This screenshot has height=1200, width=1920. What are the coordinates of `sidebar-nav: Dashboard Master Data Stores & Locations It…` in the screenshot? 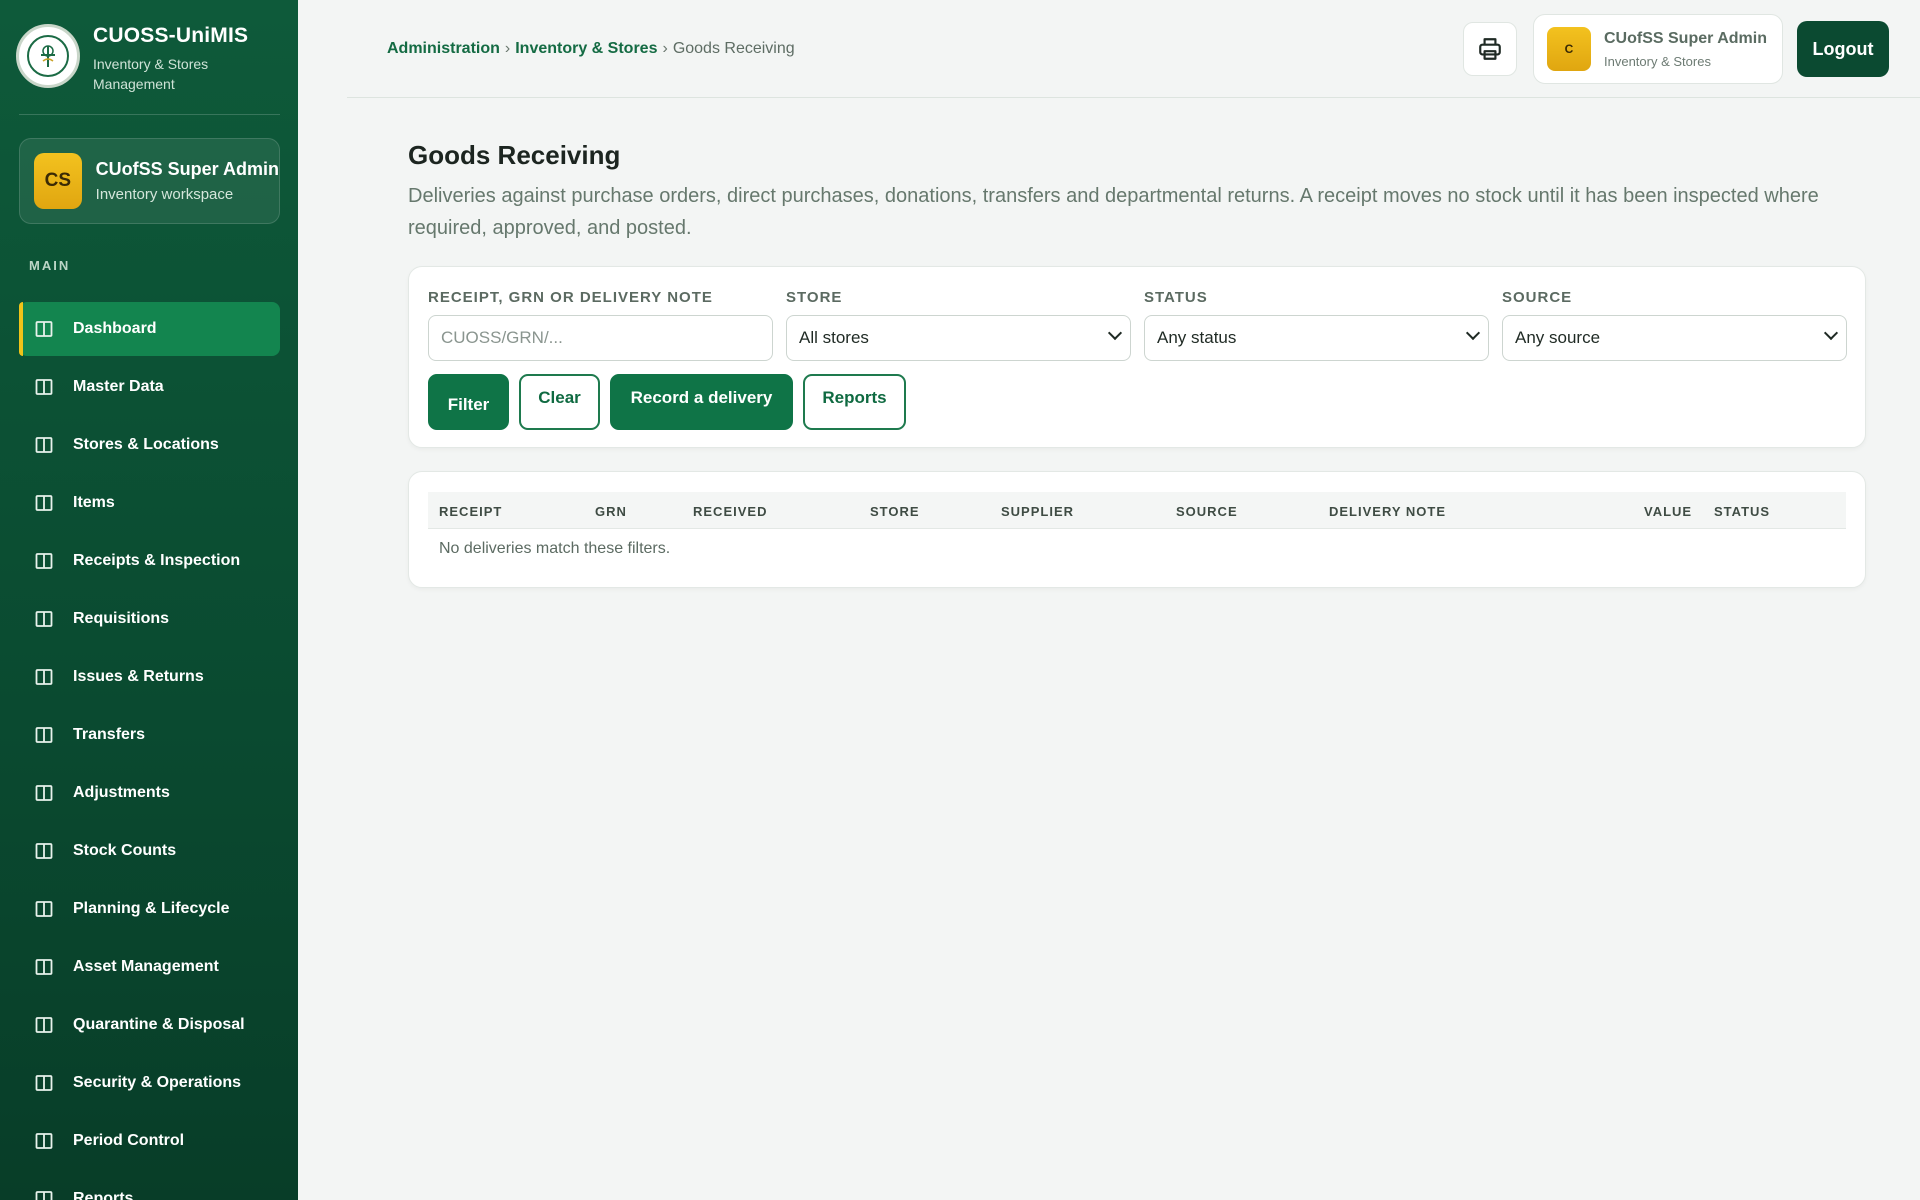 It's located at (149, 751).